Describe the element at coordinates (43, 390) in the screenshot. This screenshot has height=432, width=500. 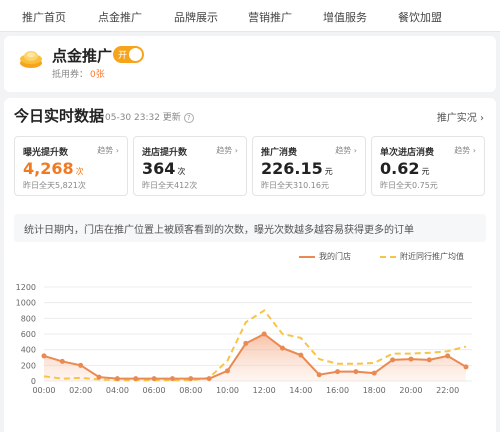
I see `x-tick-label: 00:00` at that location.